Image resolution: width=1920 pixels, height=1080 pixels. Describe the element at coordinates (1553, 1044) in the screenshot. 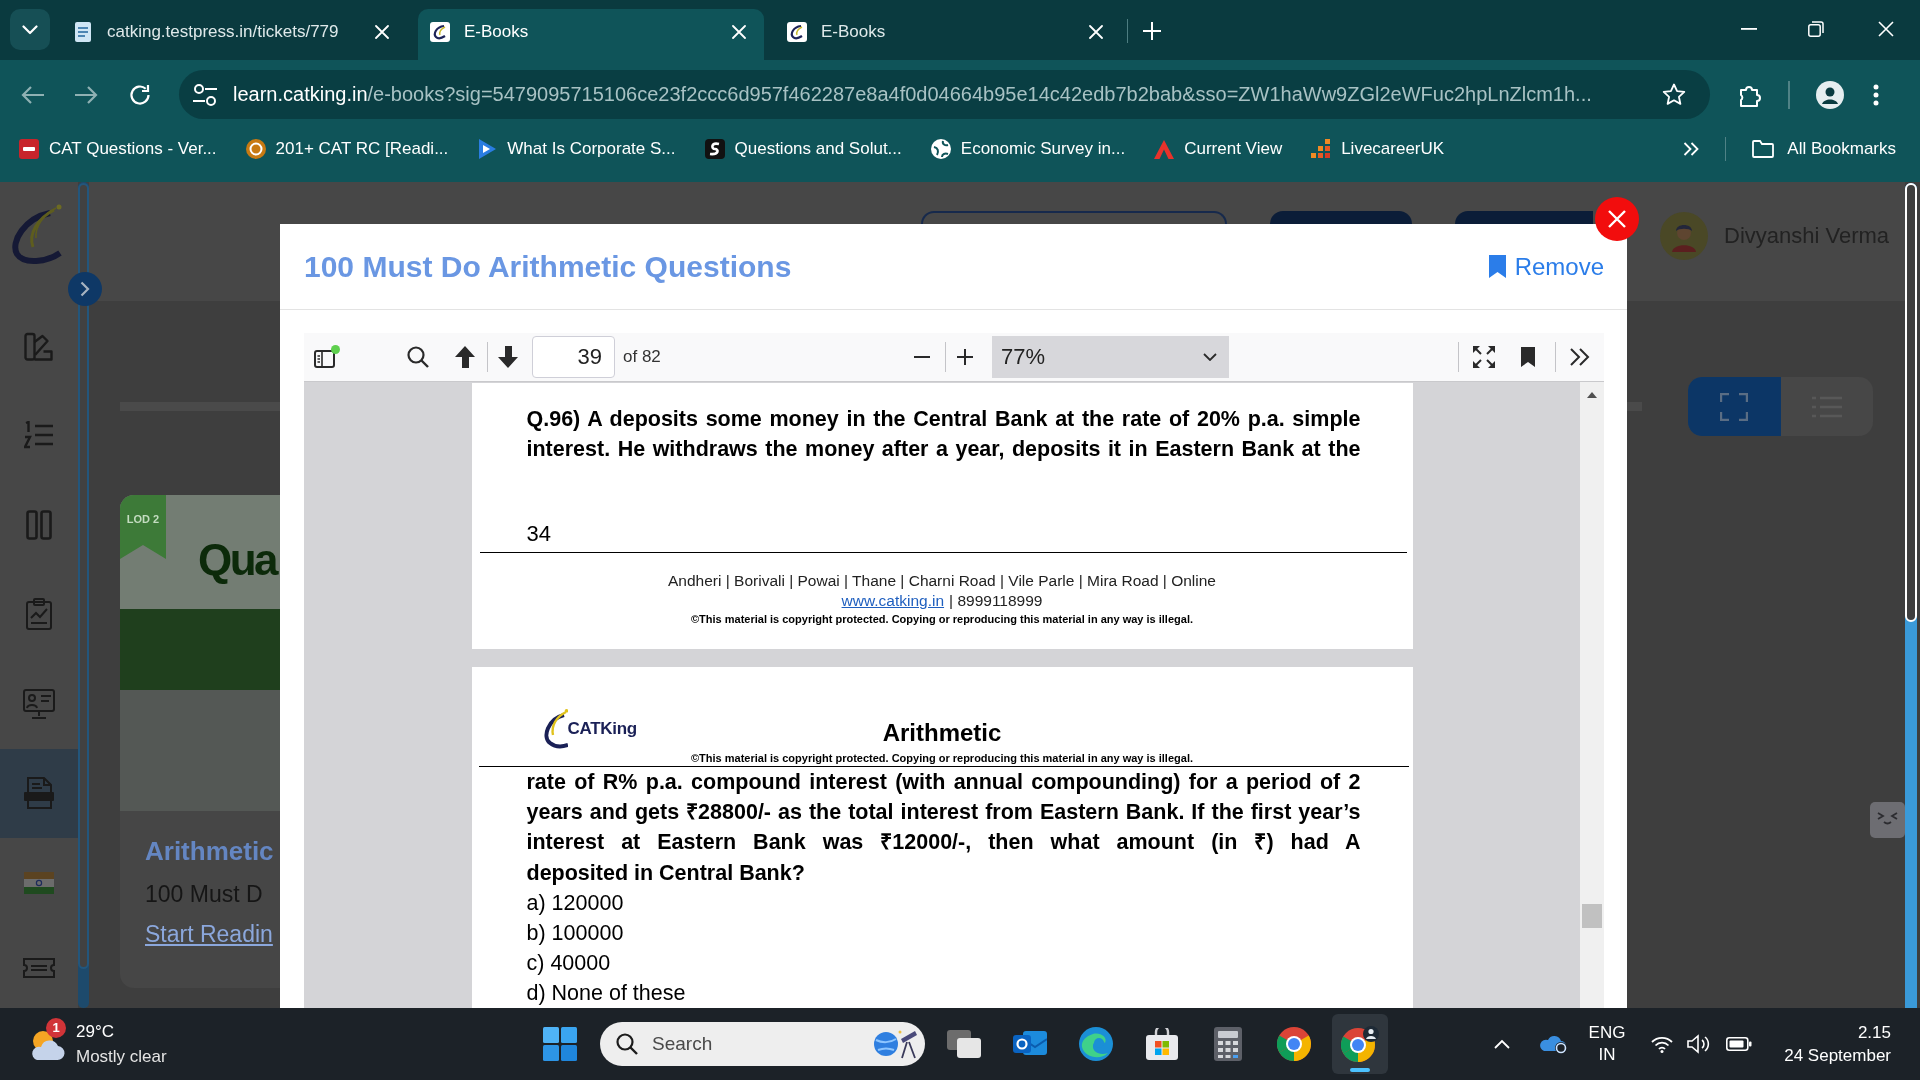

I see `cloud-icon` at that location.